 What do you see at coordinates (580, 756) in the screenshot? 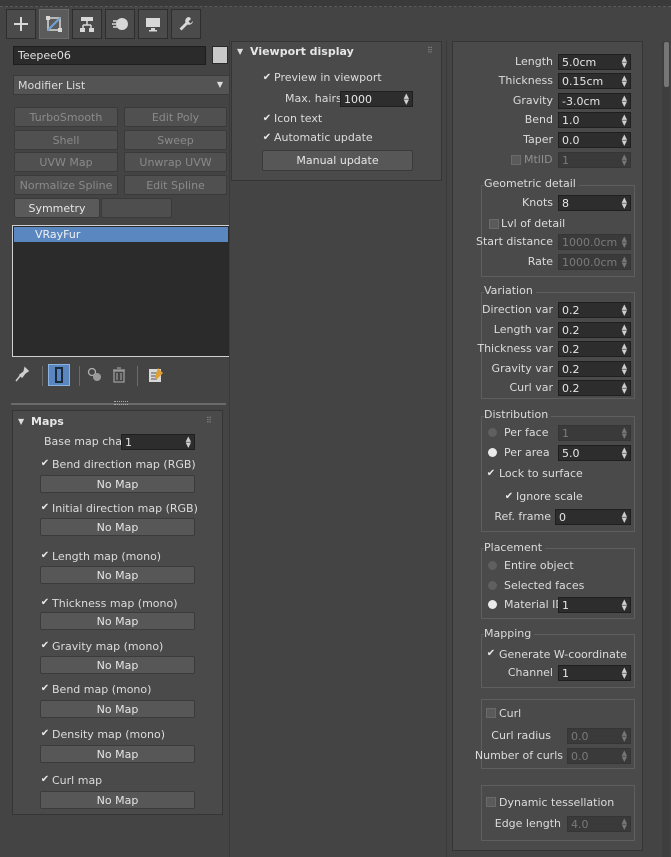
I see `number-of-curls-value: 0.0` at bounding box center [580, 756].